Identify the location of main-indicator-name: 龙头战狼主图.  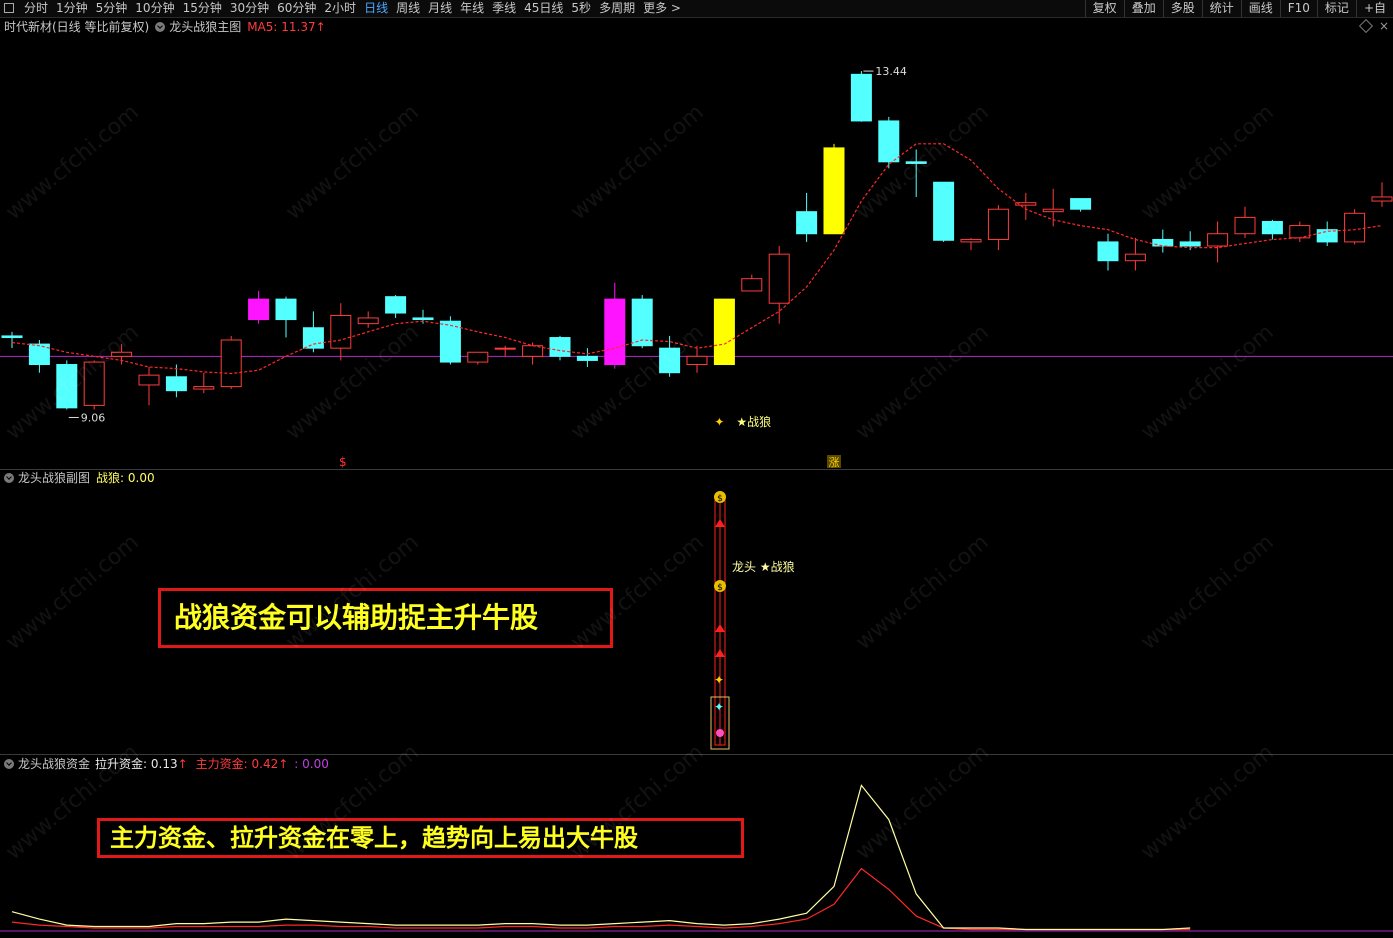
(205, 27).